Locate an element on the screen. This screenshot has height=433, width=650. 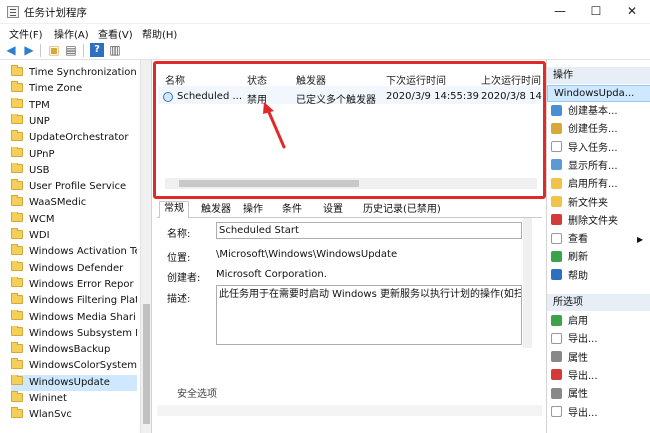
tree-item: UNP is located at coordinates (74, 121).